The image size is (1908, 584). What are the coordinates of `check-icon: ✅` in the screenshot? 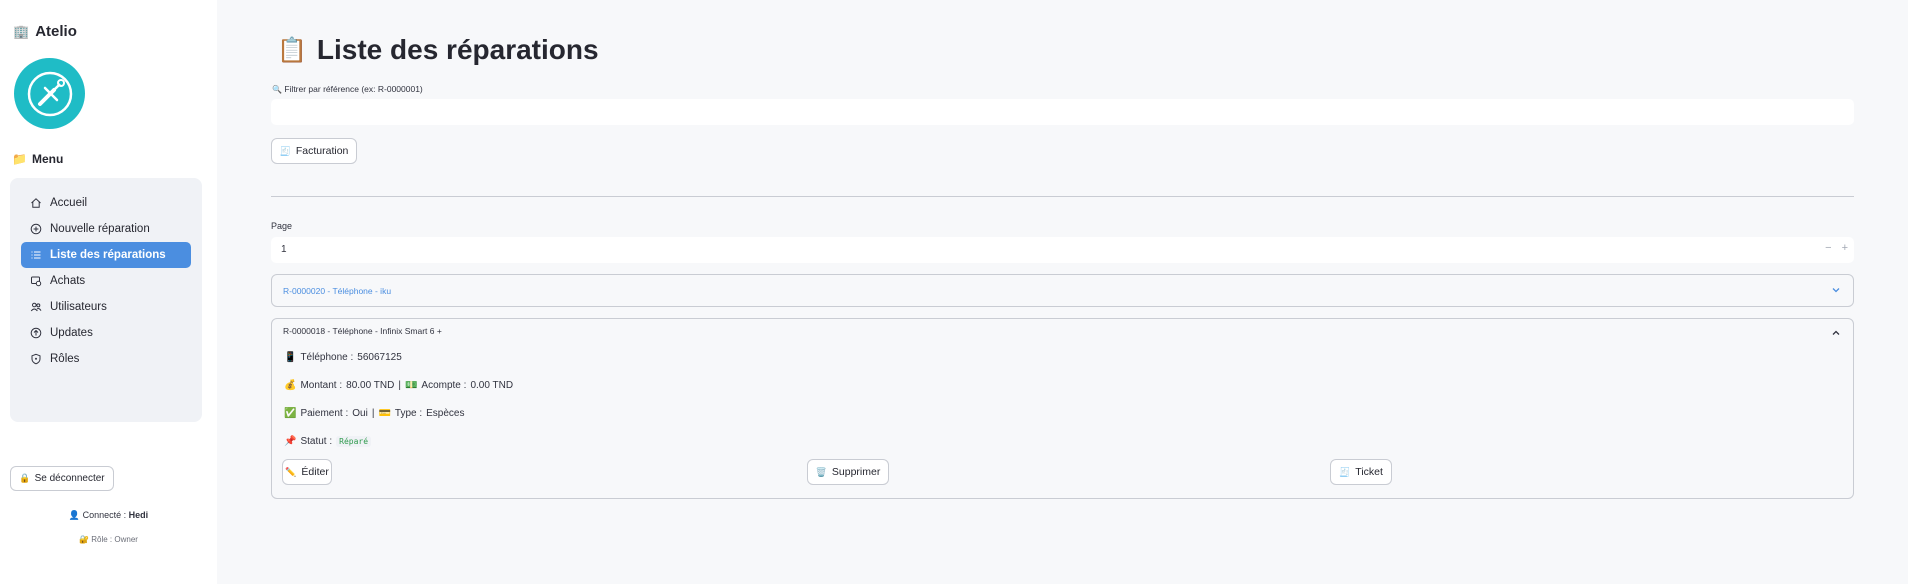 It's located at (290, 413).